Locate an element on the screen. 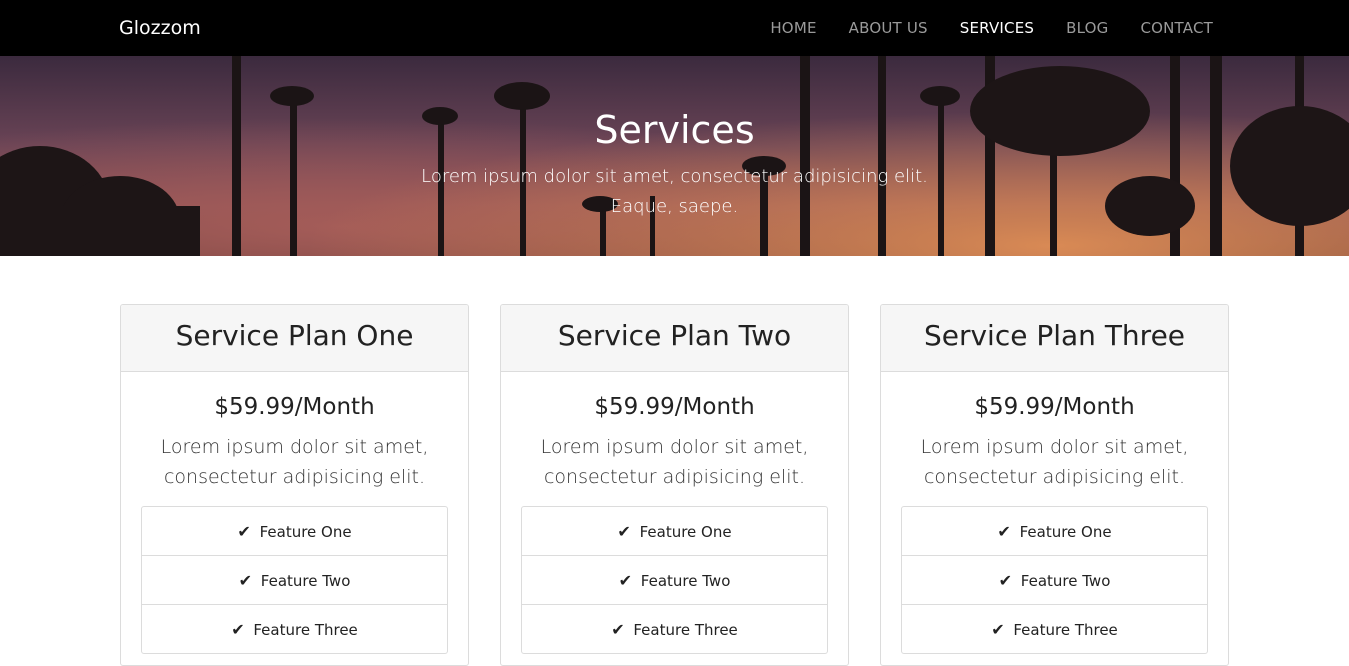 The width and height of the screenshot is (1349, 666). nav-link-about-us: ABOUT US is located at coordinates (888, 28).